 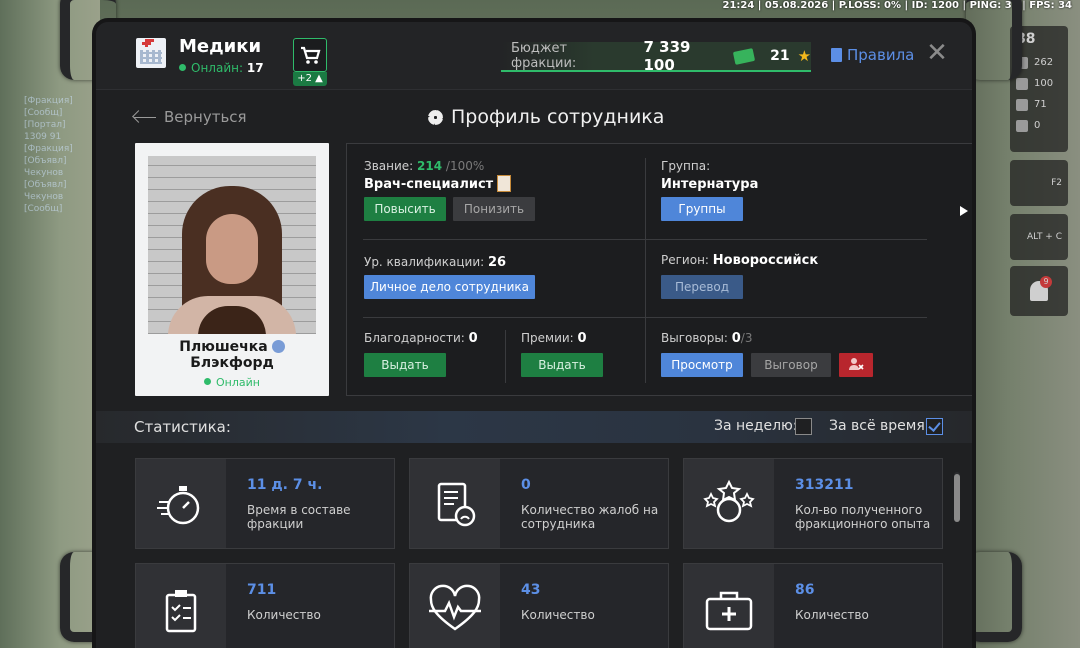 What do you see at coordinates (232, 363) in the screenshot?
I see `employee-last-name: Блэкфорд` at bounding box center [232, 363].